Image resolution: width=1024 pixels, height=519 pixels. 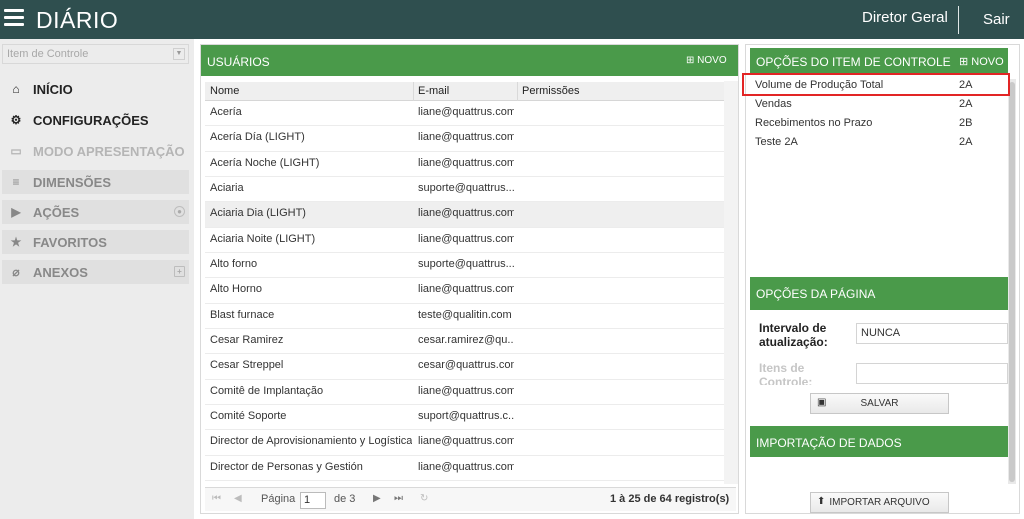 I want to click on sidebar-item-configuracoes: ⚙ CONFIGURAÇÕES, so click(x=95, y=120).